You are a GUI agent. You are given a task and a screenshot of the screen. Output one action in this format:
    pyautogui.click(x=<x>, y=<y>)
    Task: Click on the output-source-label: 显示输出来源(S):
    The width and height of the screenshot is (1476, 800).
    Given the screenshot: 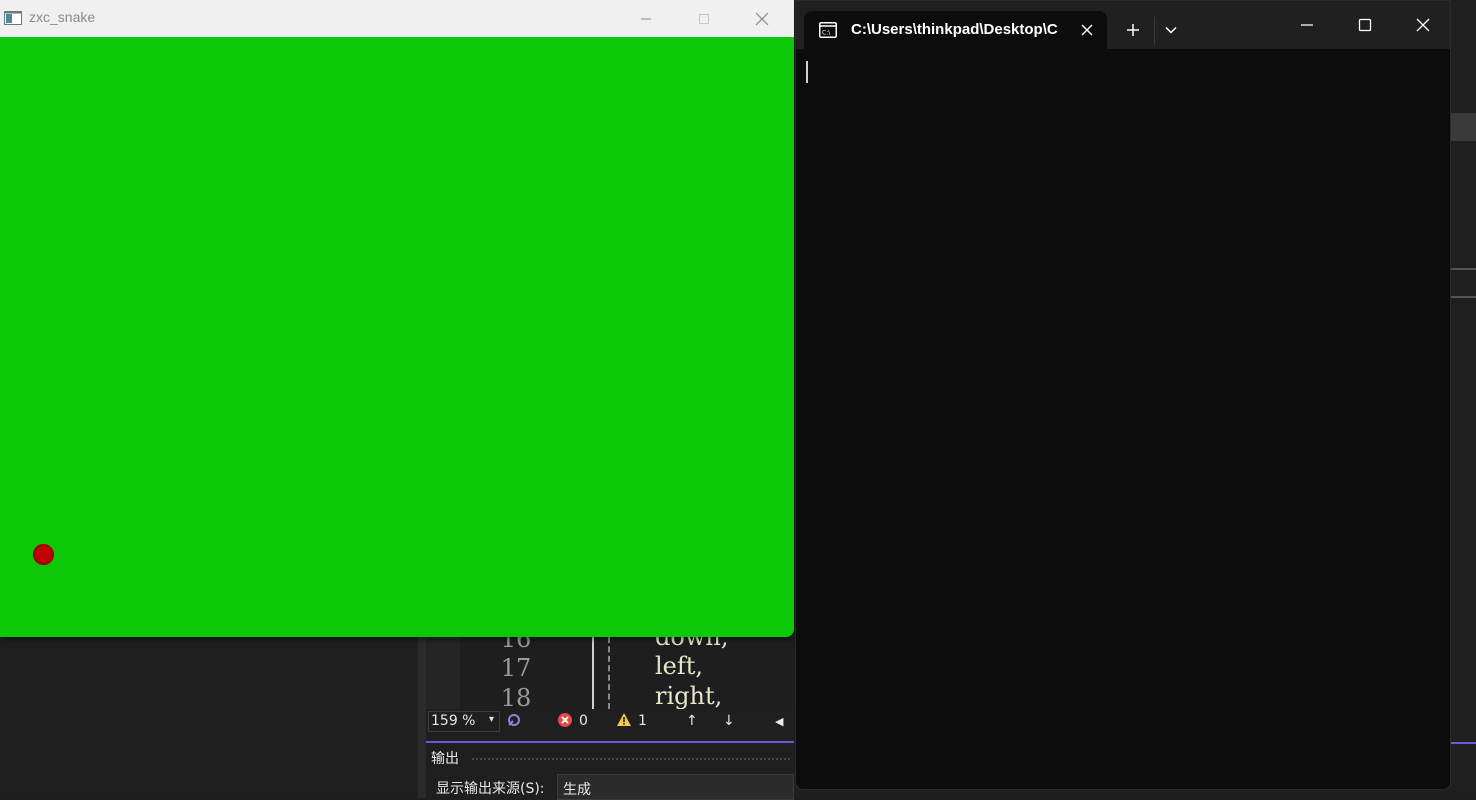 What is the action you would take?
    pyautogui.click(x=490, y=789)
    